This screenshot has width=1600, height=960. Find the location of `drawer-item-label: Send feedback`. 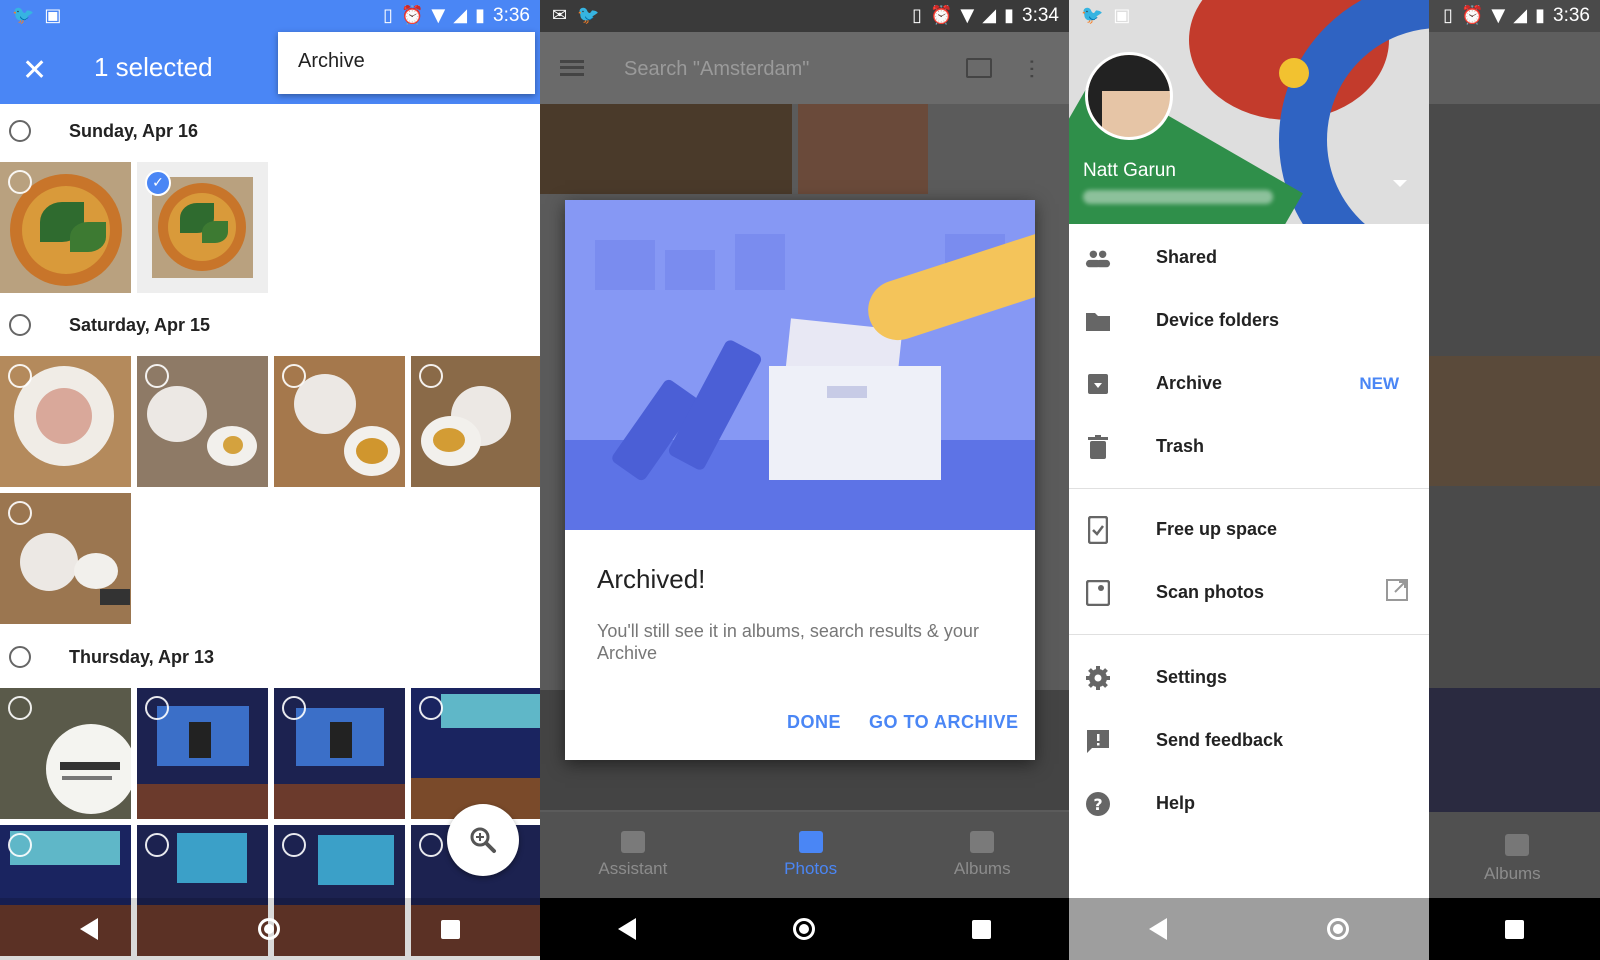

drawer-item-label: Send feedback is located at coordinates (1220, 740).